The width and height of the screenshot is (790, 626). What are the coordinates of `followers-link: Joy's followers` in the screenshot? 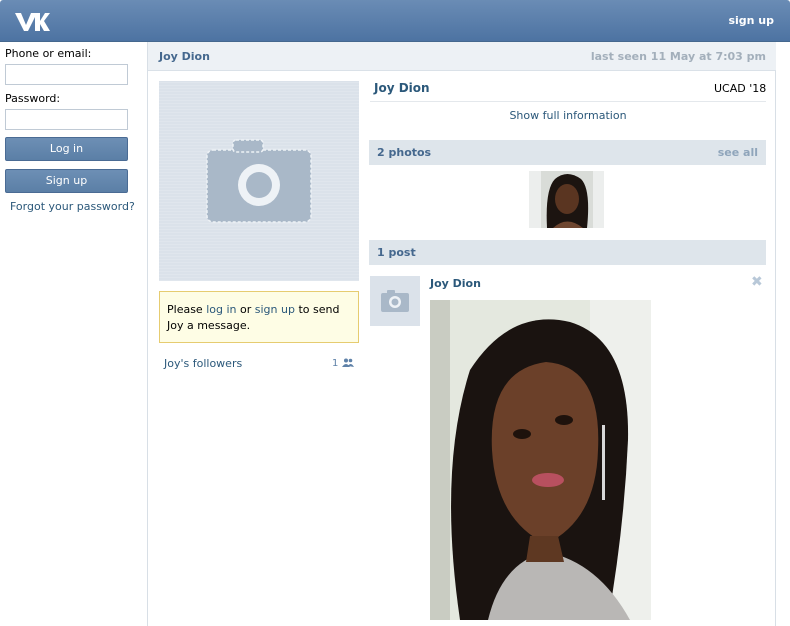 It's located at (203, 363).